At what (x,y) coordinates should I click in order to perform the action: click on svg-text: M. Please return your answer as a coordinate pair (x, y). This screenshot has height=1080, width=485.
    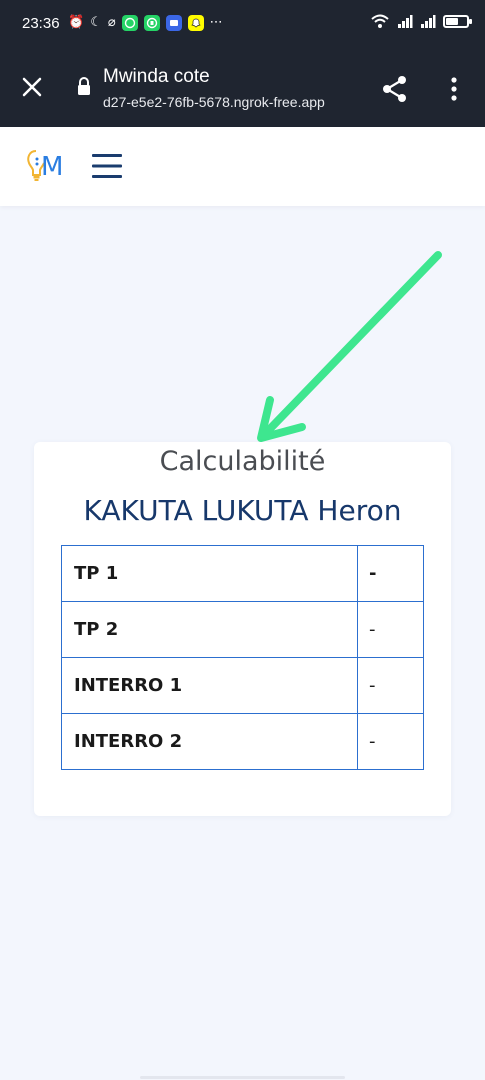
    Looking at the image, I should click on (52, 167).